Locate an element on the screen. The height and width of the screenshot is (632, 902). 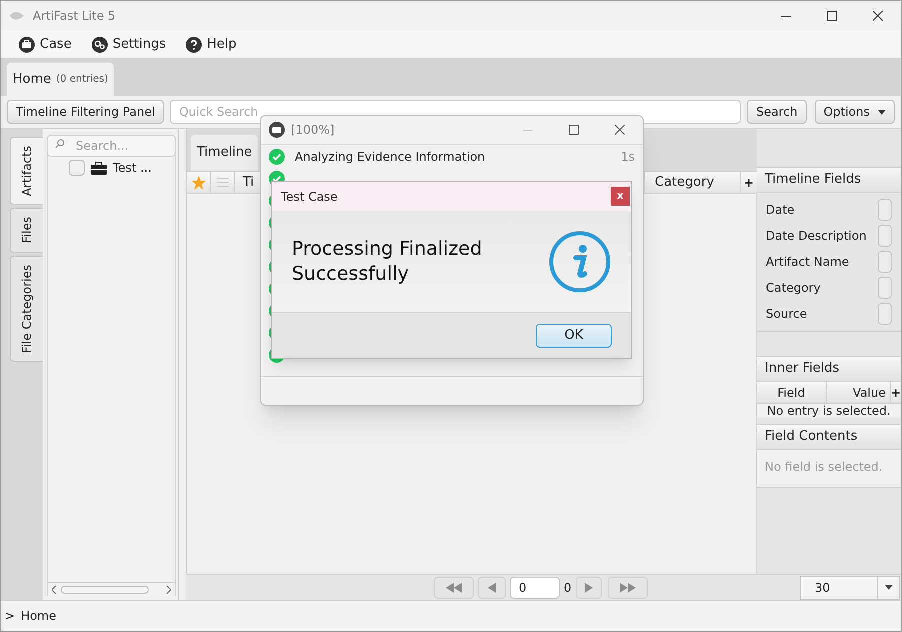
page-size-dropdown: 30 is located at coordinates (850, 588).